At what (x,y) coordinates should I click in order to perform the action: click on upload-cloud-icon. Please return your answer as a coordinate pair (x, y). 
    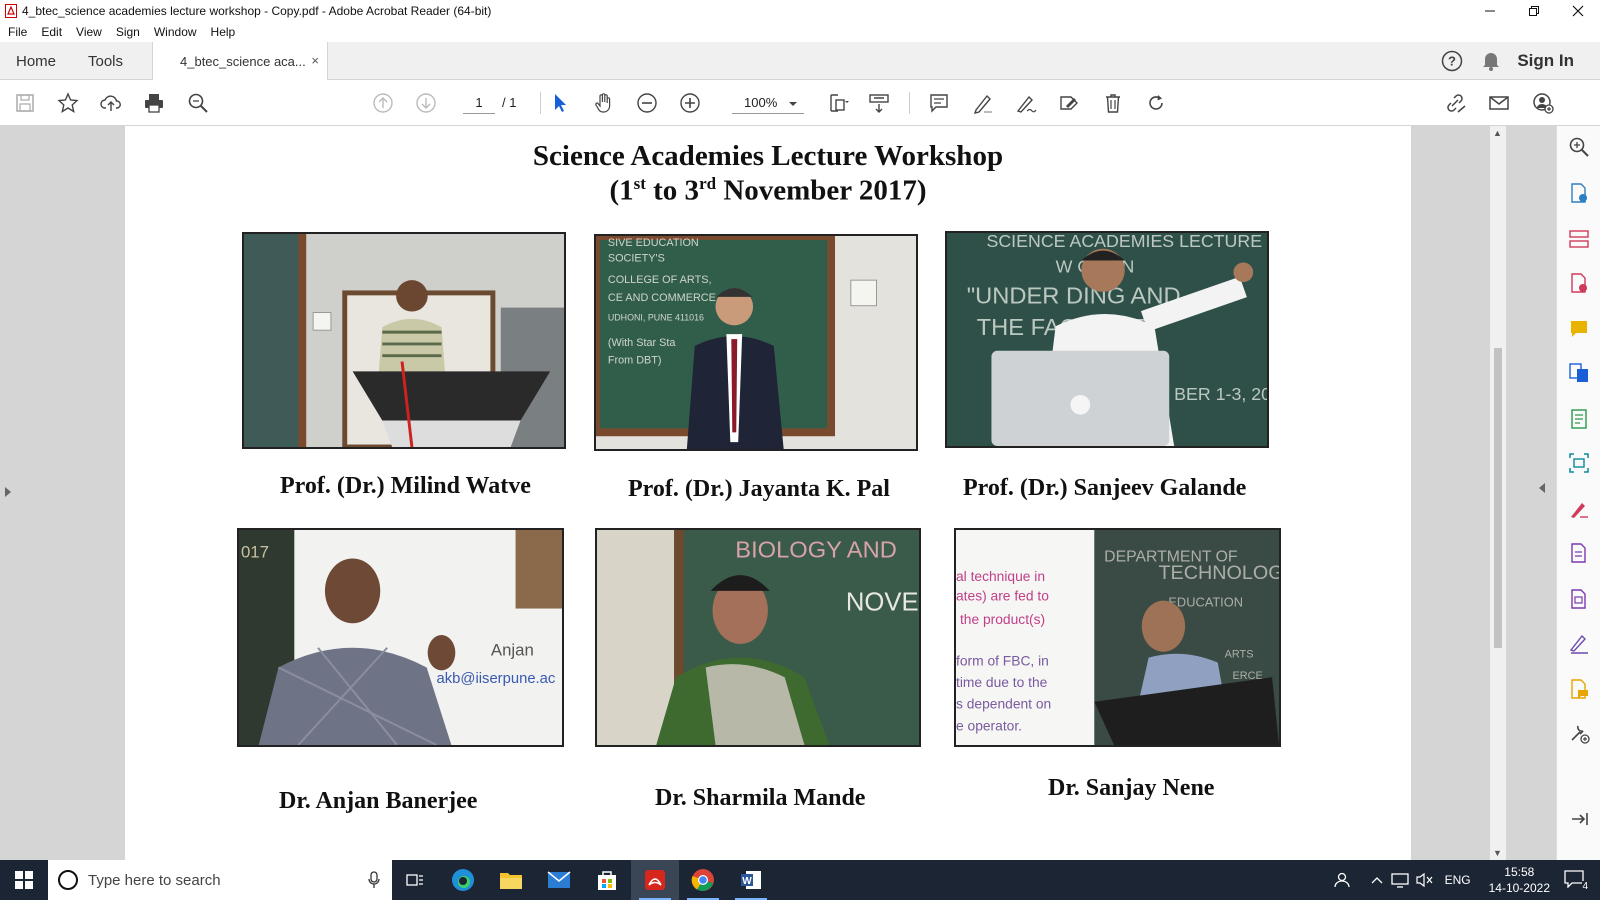
    Looking at the image, I should click on (111, 103).